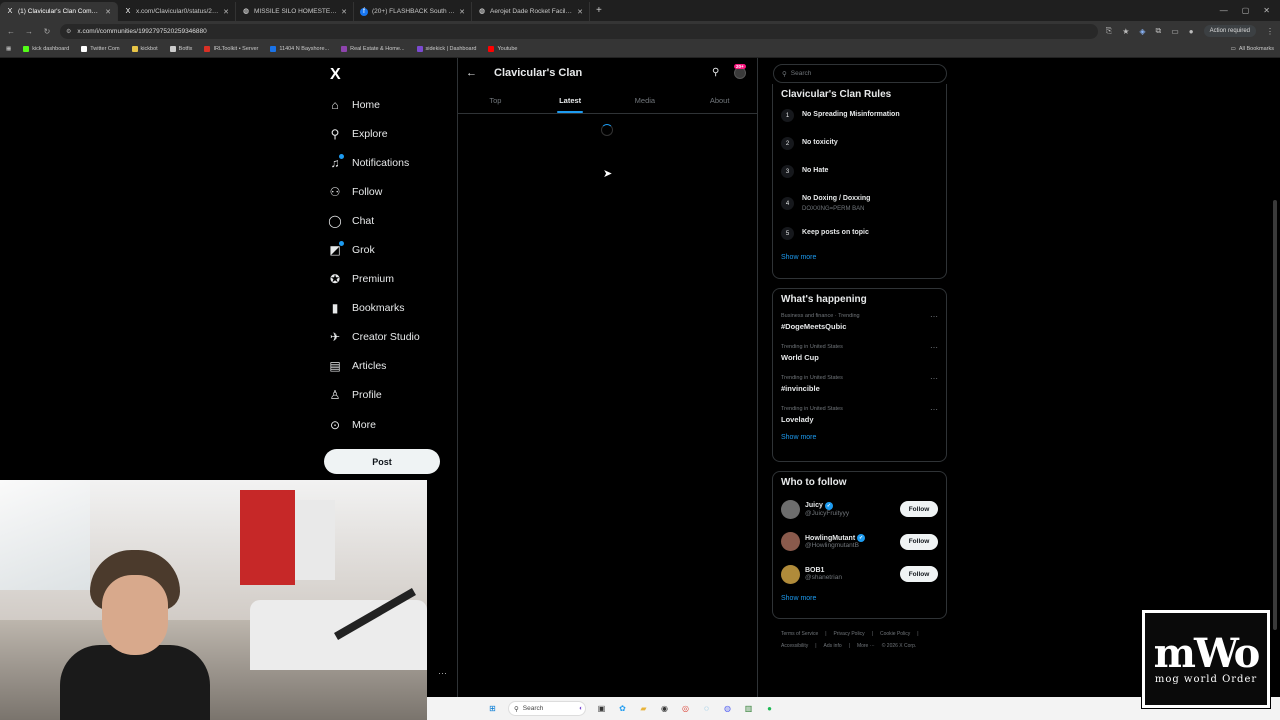 The image size is (1280, 720). I want to click on nav-chat: ◯ Chat, so click(393, 220).